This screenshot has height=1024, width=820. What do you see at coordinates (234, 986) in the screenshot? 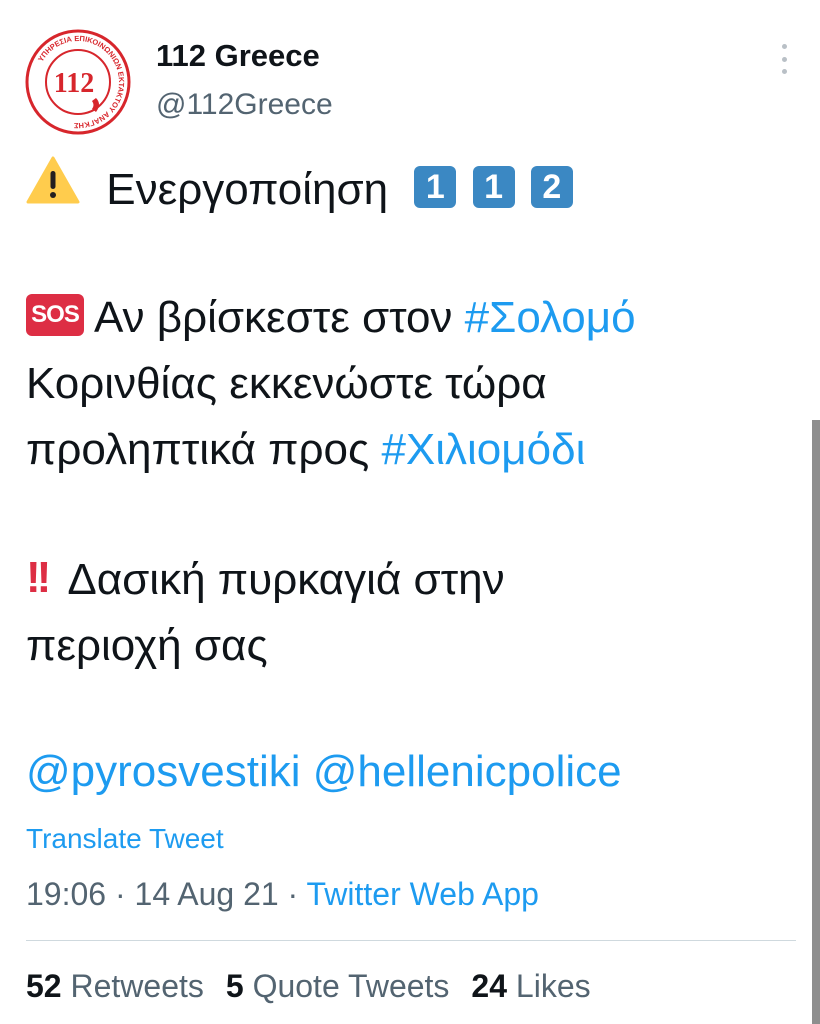
I see `quote-tweets-count: 5` at bounding box center [234, 986].